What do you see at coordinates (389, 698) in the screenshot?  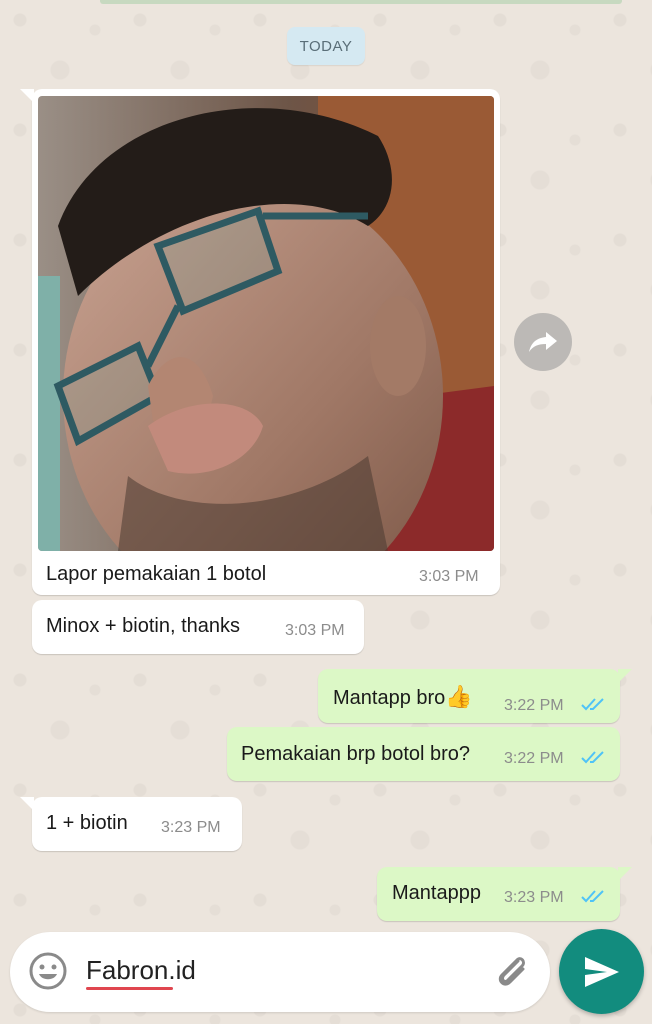 I see `message-text-body: Mantapp bro` at bounding box center [389, 698].